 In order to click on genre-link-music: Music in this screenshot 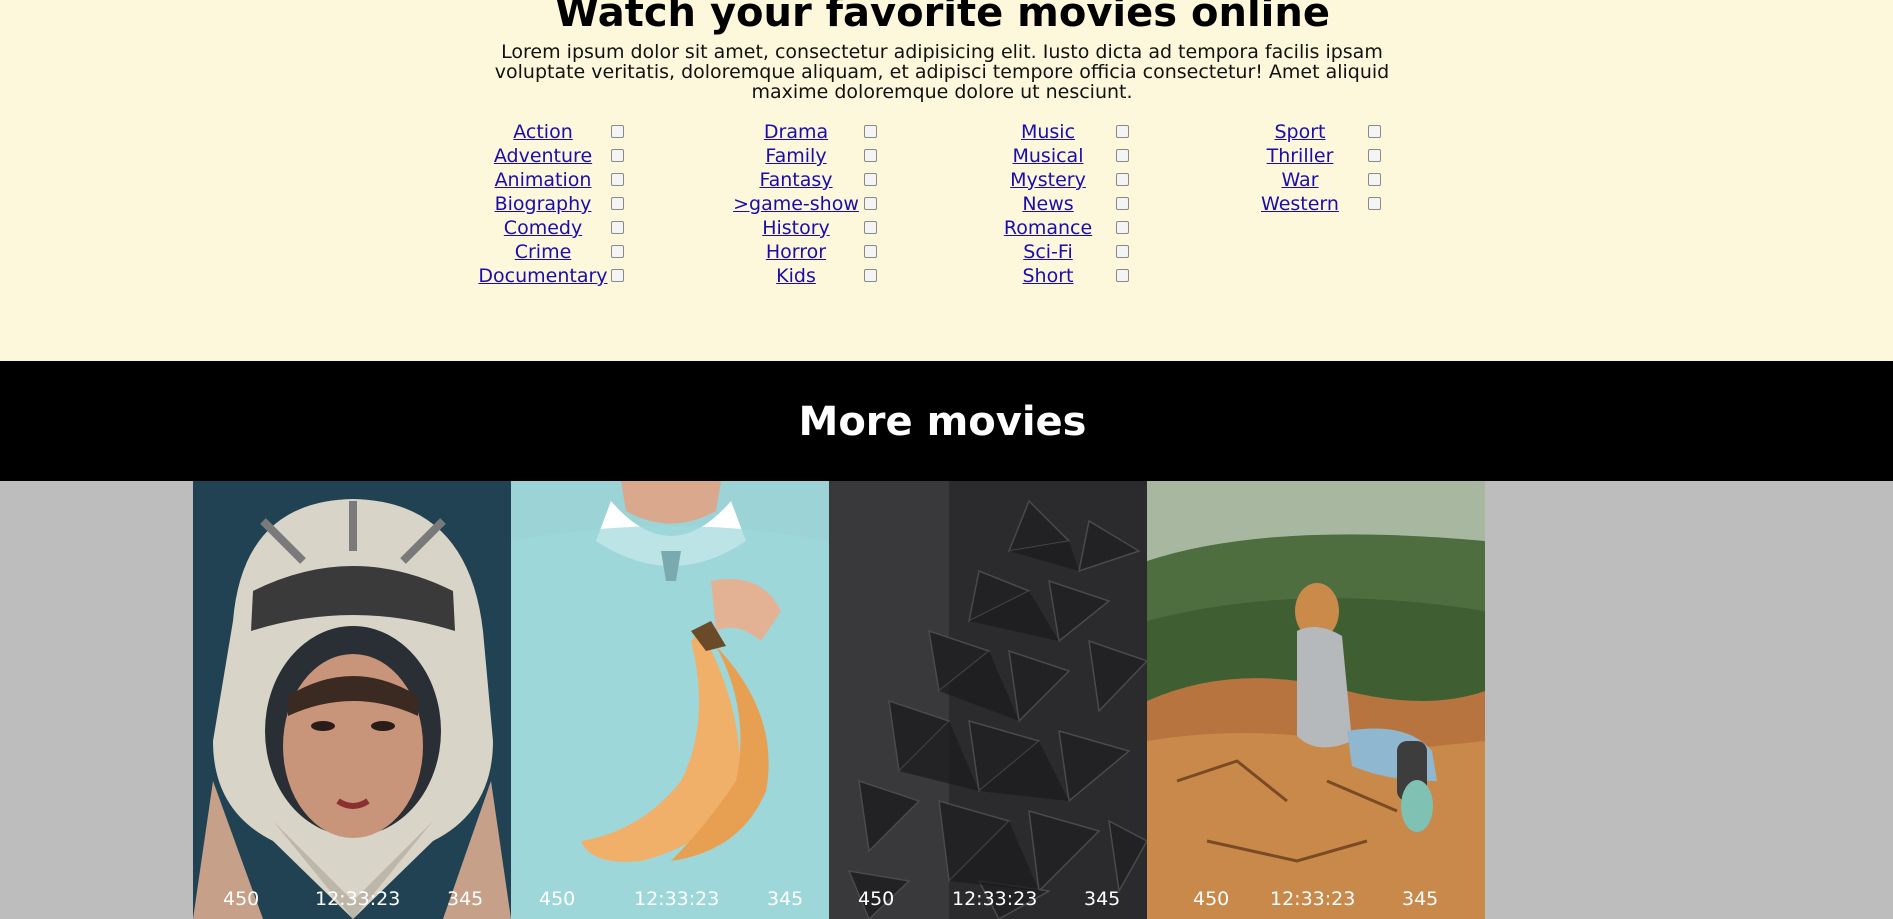, I will do `click(1048, 132)`.